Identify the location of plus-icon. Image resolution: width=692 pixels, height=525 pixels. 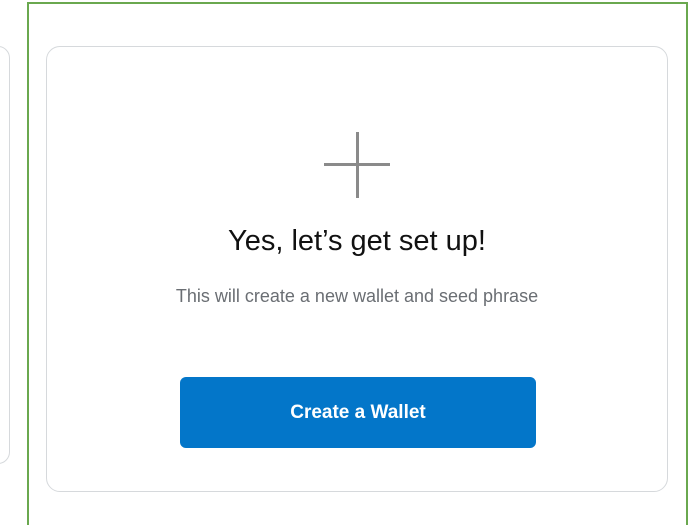
(357, 165).